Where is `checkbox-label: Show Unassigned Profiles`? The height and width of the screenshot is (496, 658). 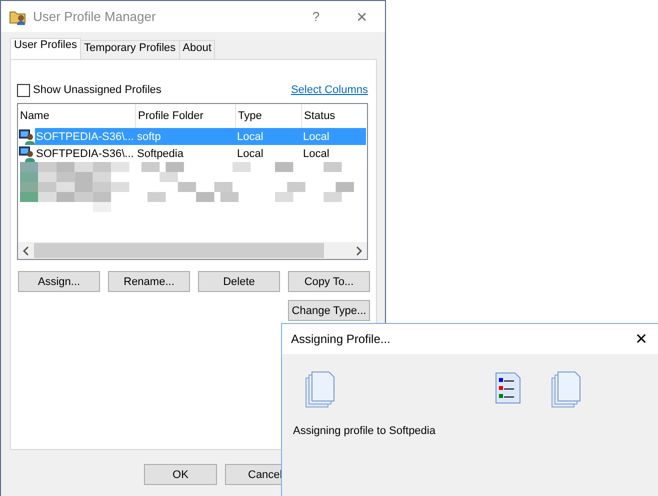 checkbox-label: Show Unassigned Profiles is located at coordinates (97, 90).